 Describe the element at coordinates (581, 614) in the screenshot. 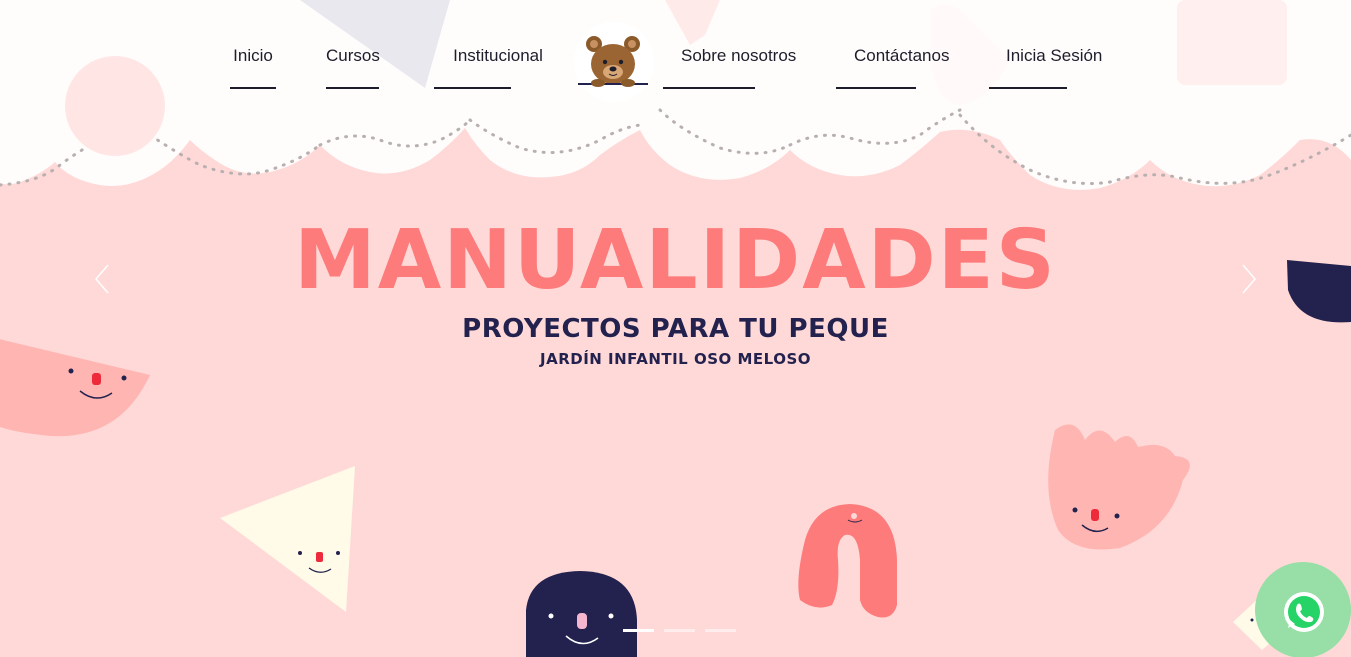

I see `blob-character` at that location.